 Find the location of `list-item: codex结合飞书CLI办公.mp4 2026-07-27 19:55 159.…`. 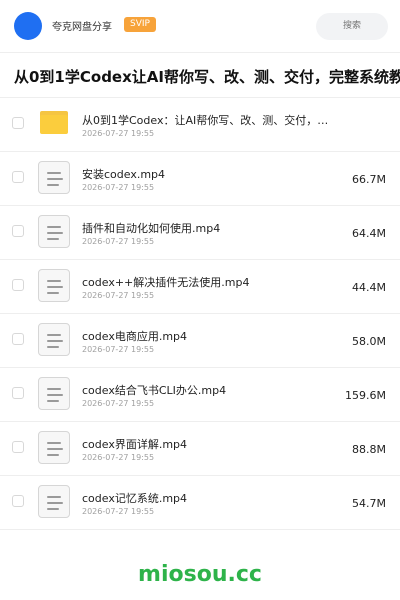

list-item: codex结合飞书CLI办公.mp4 2026-07-27 19:55 159.… is located at coordinates (200, 395).